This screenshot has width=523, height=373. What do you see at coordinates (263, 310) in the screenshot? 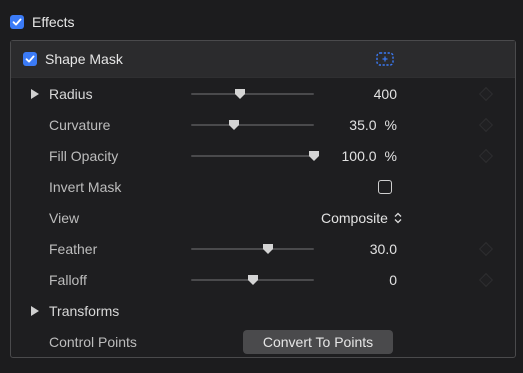
I see `param-row-transforms: Transforms` at bounding box center [263, 310].